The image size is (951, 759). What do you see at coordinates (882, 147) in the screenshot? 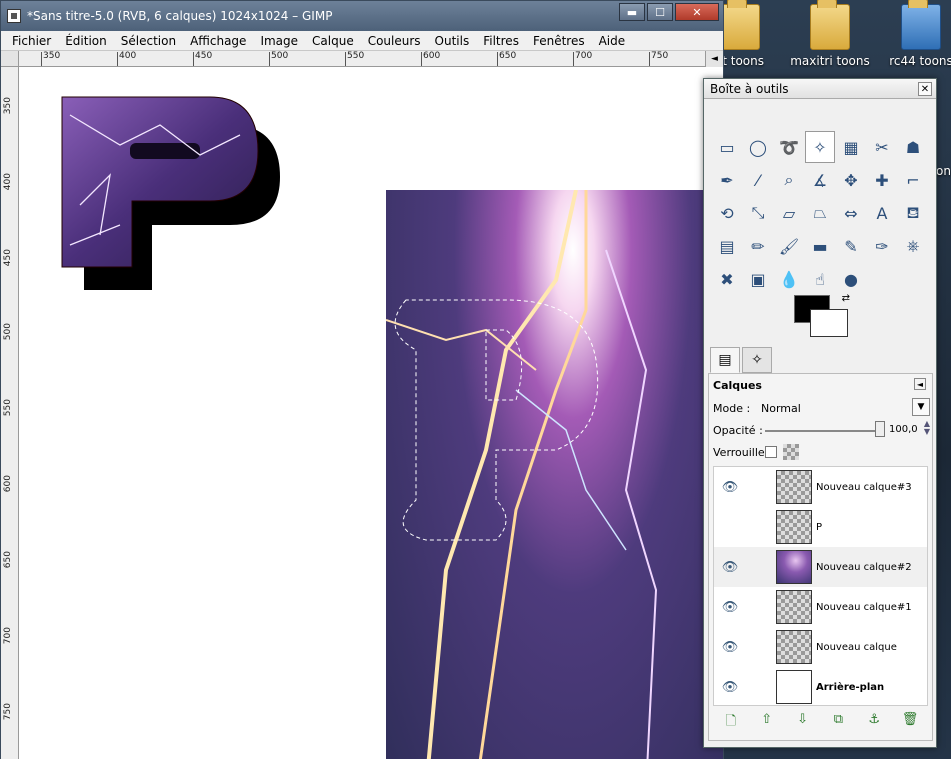
I see `scissors-icon: ✂` at bounding box center [882, 147].